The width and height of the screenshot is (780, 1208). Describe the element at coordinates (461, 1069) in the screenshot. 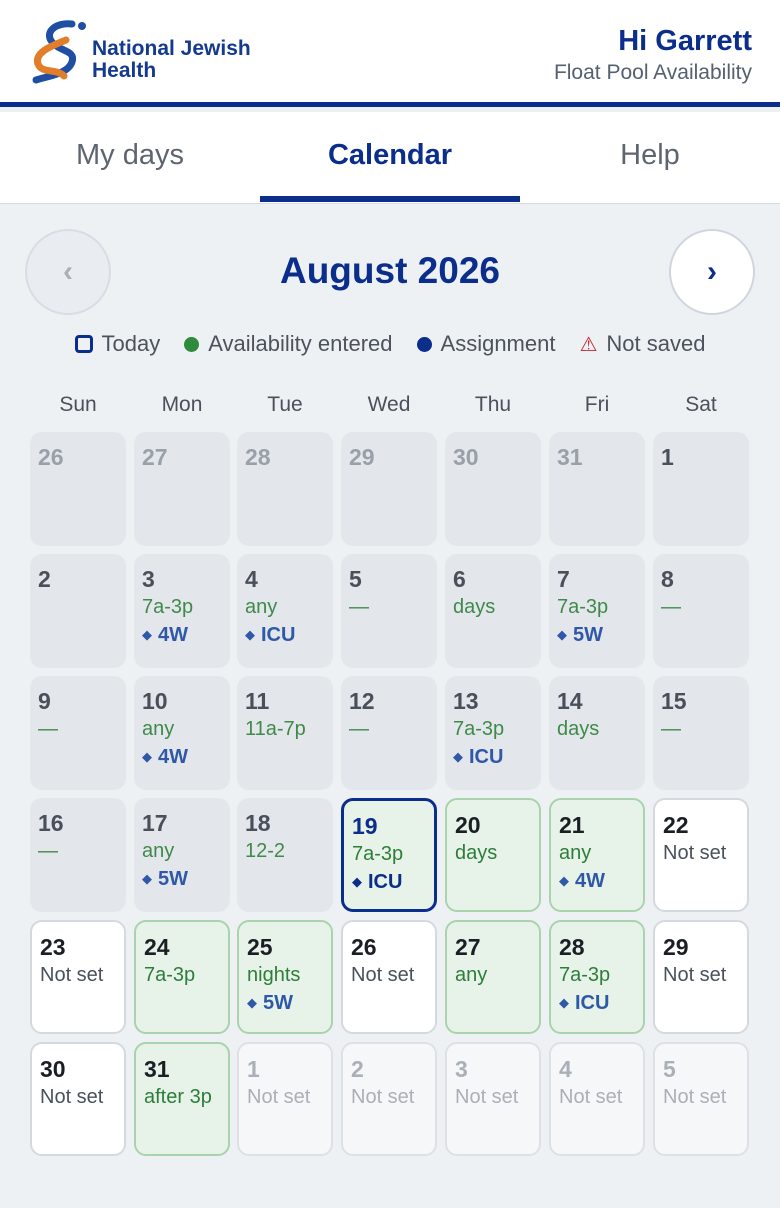

I see `day-number: 3` at that location.